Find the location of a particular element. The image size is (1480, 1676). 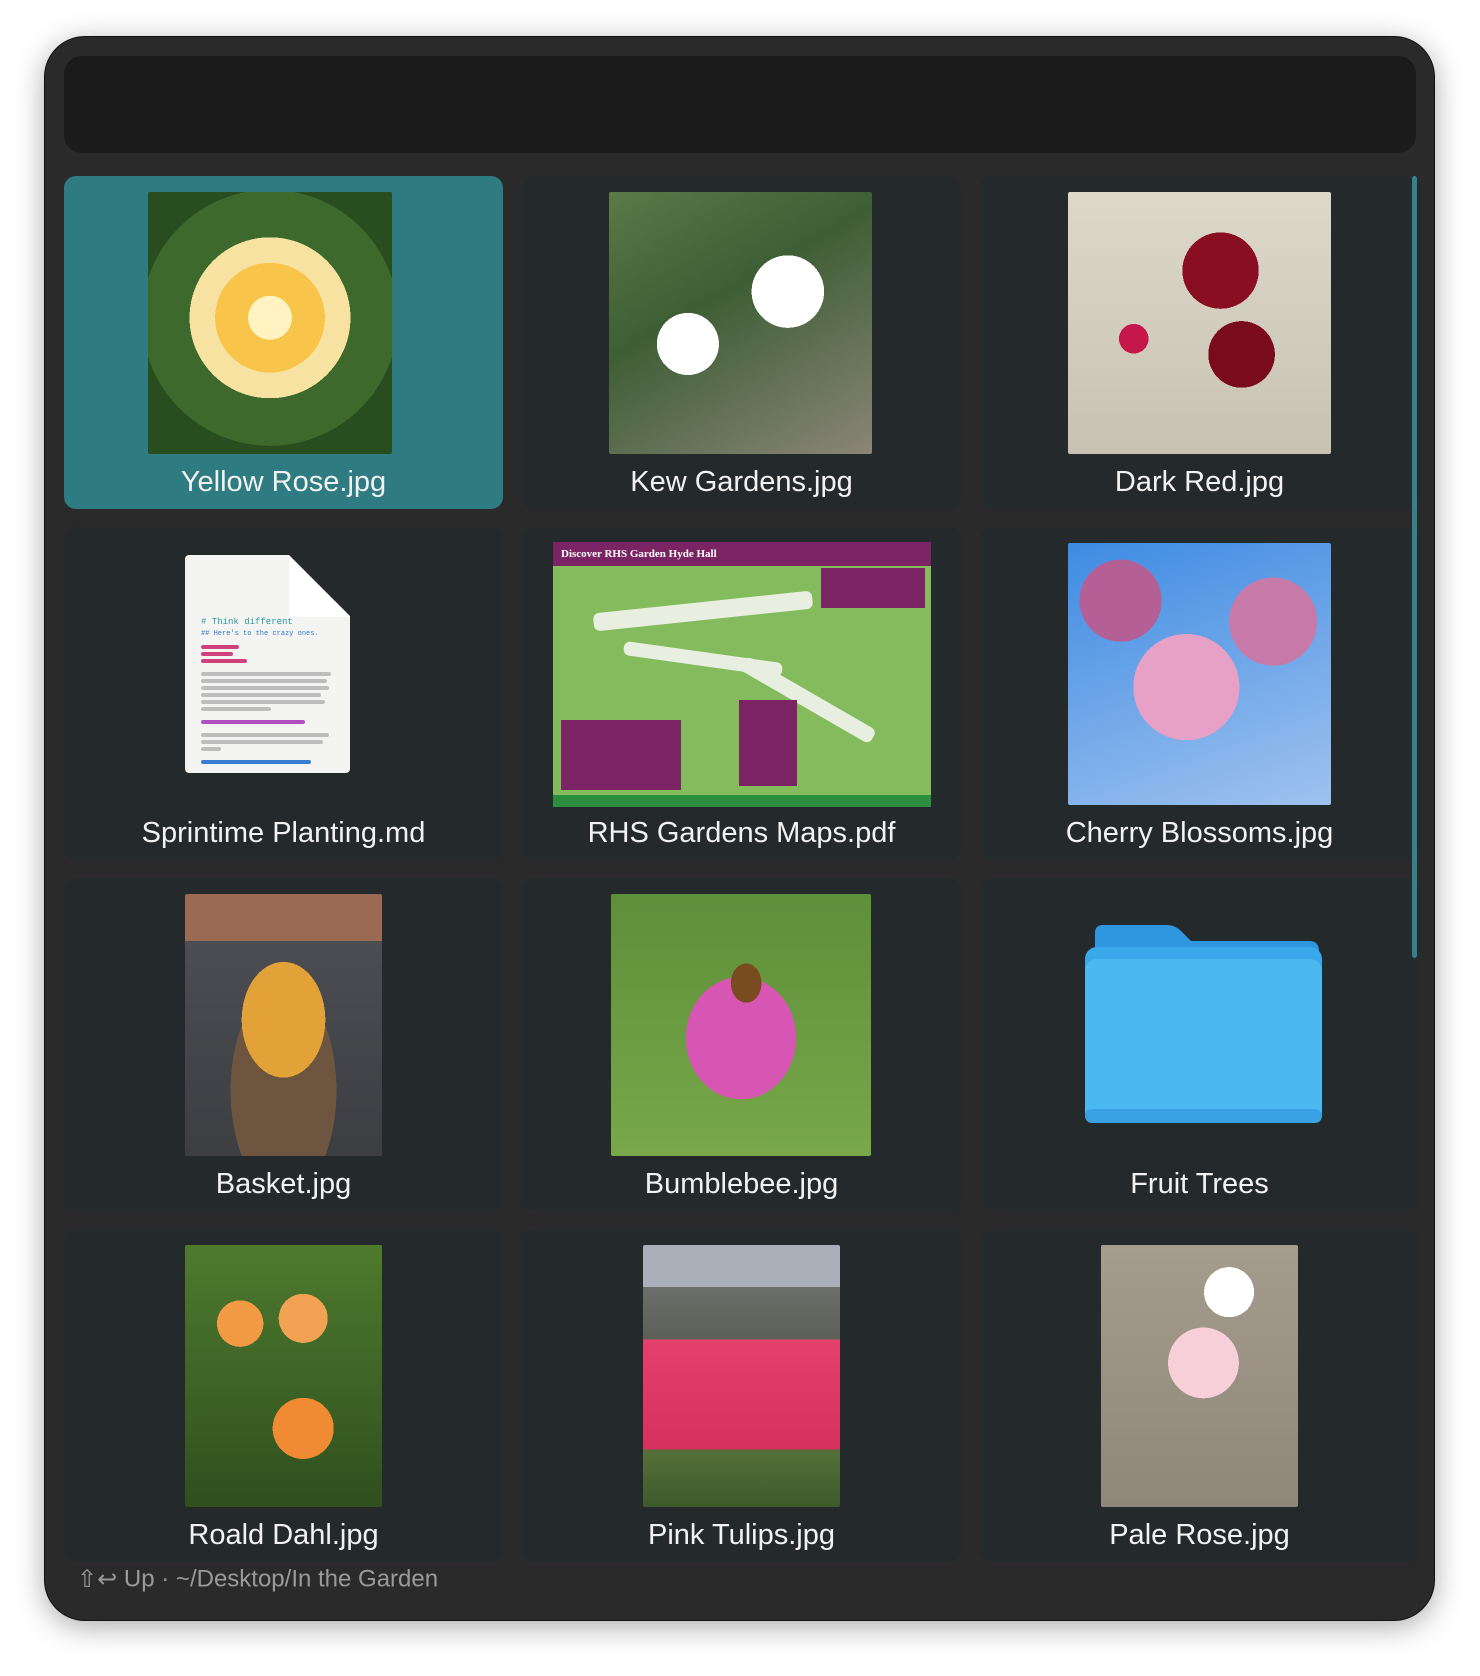

grid-item-yellow-rose: Yellow Rose.jpg is located at coordinates (283, 342).